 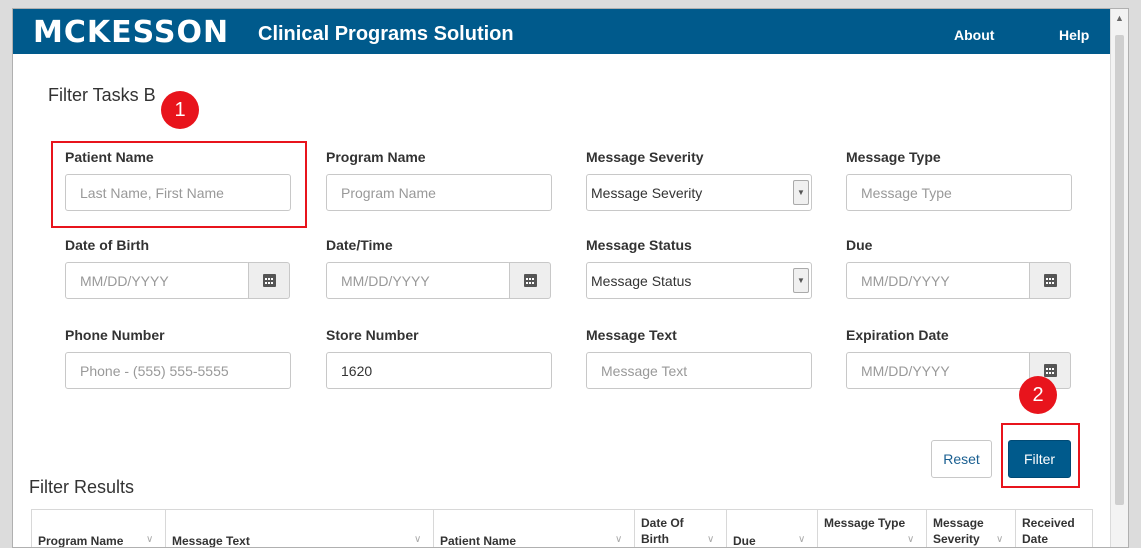 What do you see at coordinates (639, 245) in the screenshot?
I see `message-status-label: Message Status` at bounding box center [639, 245].